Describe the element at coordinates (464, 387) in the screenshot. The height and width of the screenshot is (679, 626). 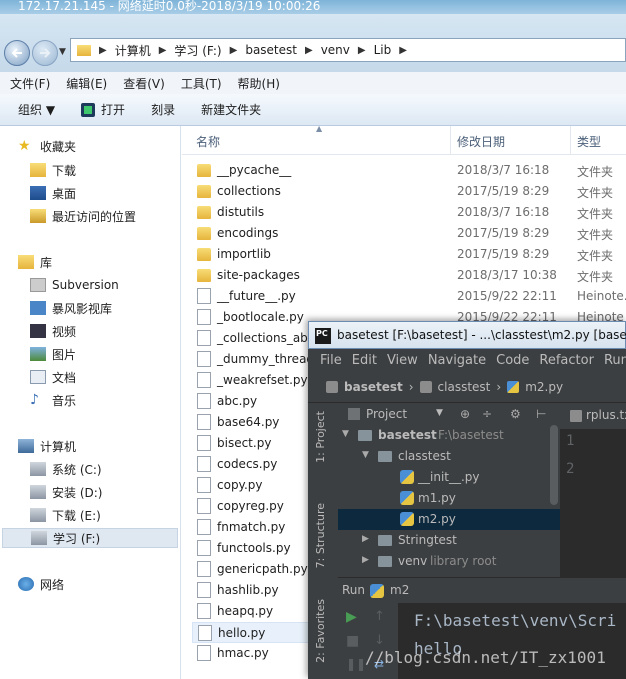
I see `pc-crumb-package: classtest` at that location.